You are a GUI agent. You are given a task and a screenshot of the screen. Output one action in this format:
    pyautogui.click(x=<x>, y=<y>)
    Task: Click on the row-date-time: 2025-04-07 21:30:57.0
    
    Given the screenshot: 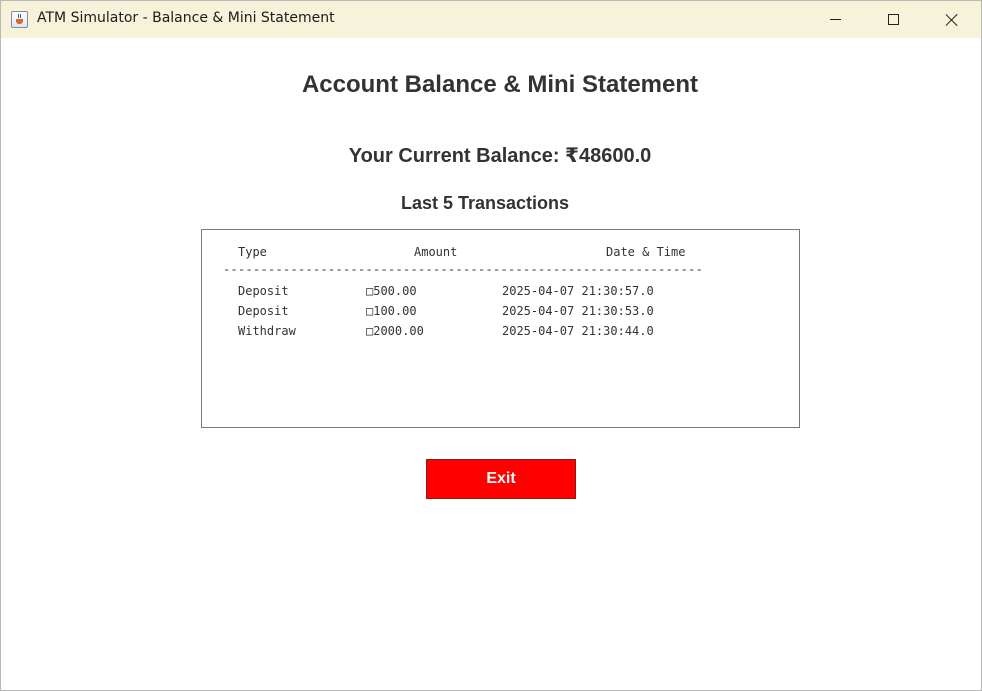 What is the action you would take?
    pyautogui.click(x=578, y=291)
    